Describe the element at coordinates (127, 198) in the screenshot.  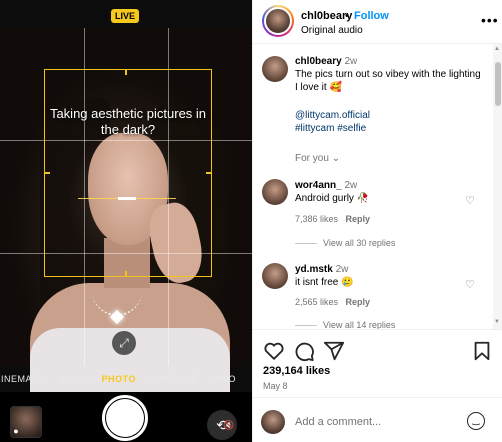
I see `exposure-slider` at that location.